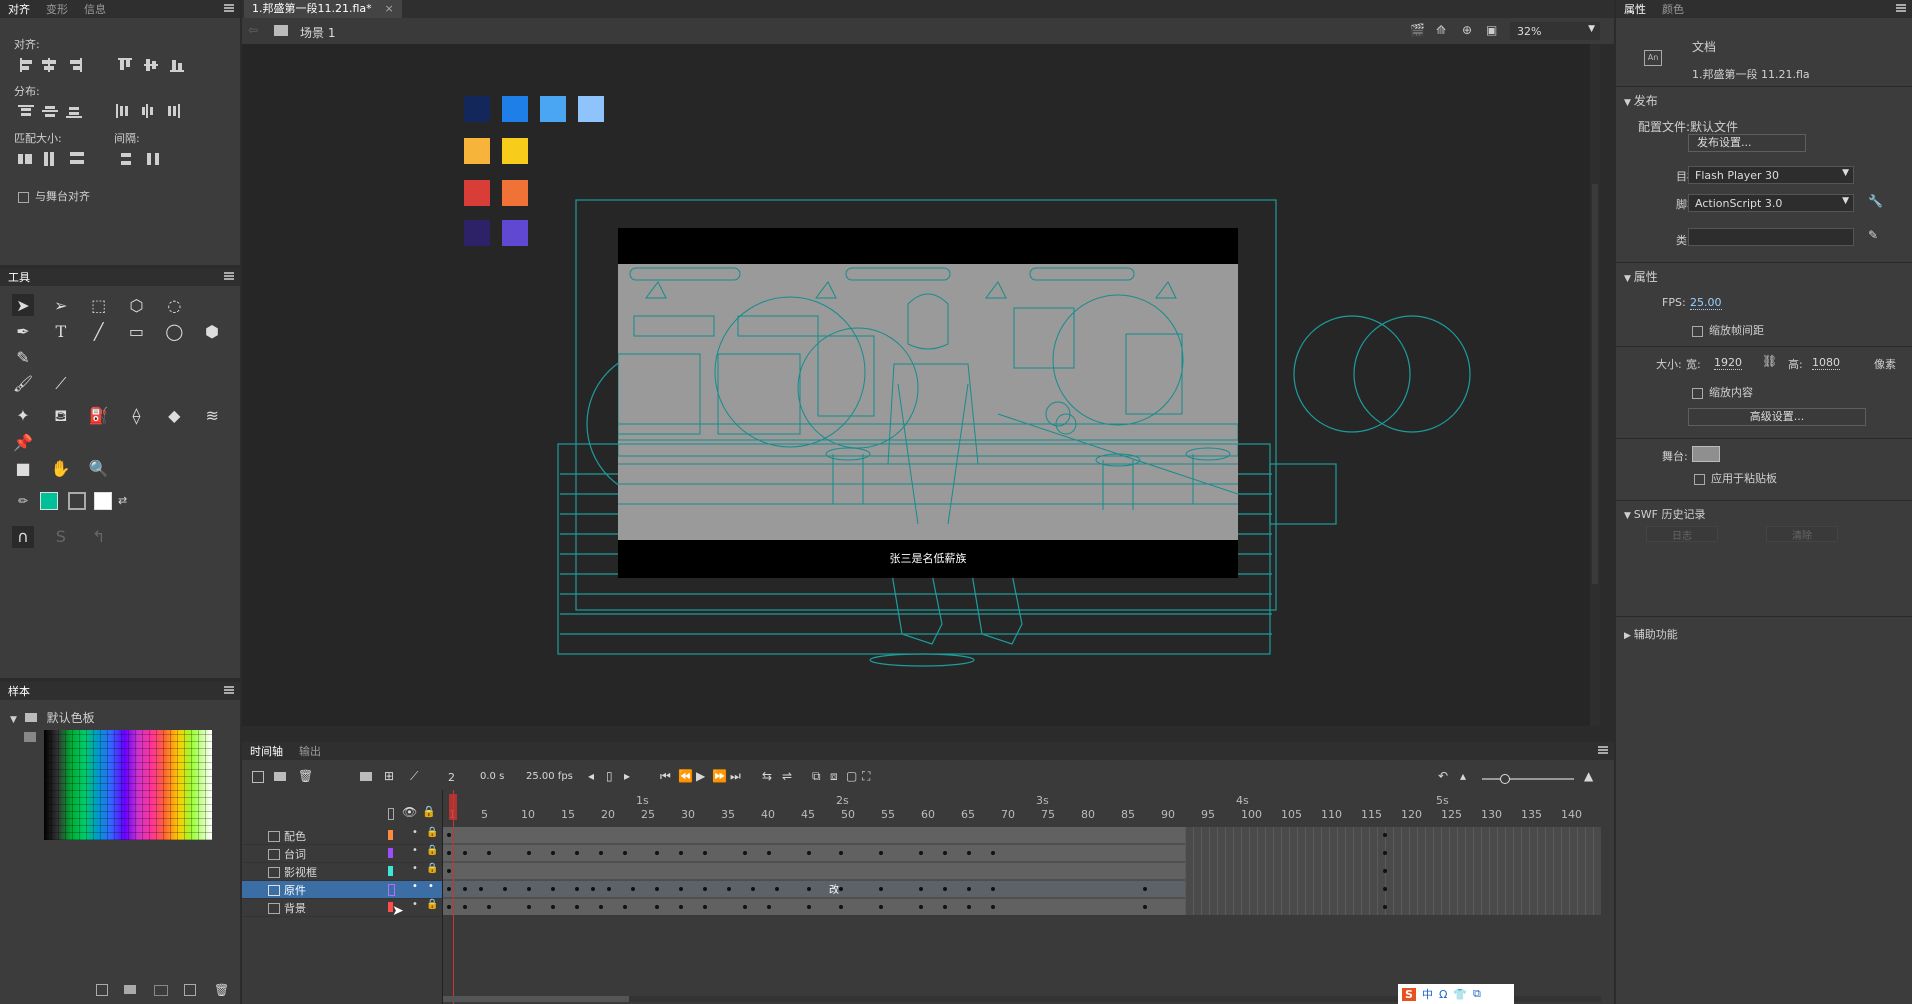 The width and height of the screenshot is (1912, 1004). Describe the element at coordinates (609, 776) in the screenshot. I see `insert-keyframe-icon: ▯` at that location.